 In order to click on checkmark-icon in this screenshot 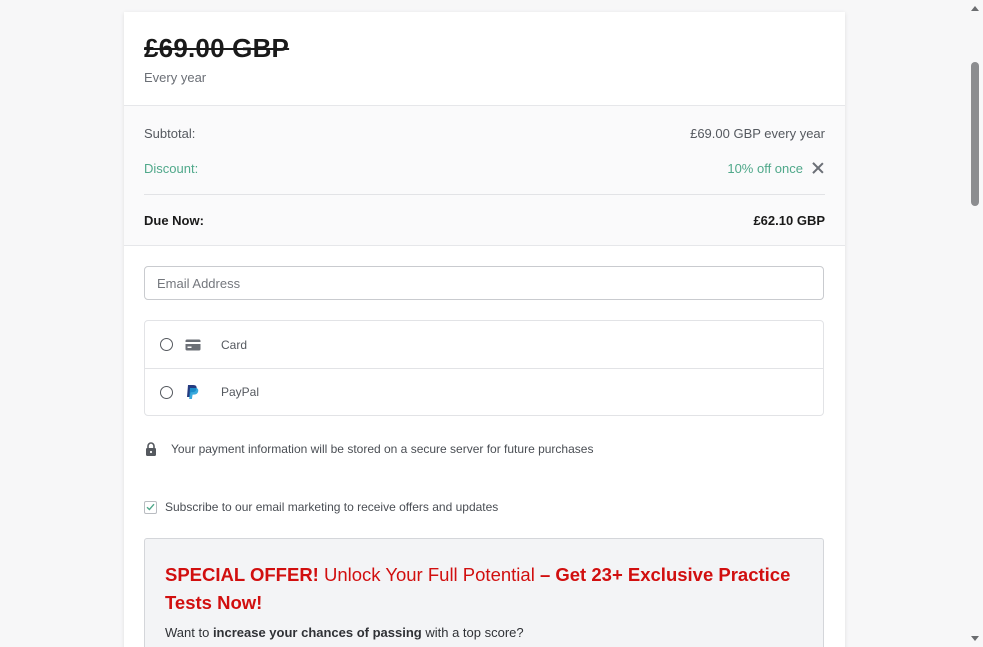, I will do `click(150, 507)`.